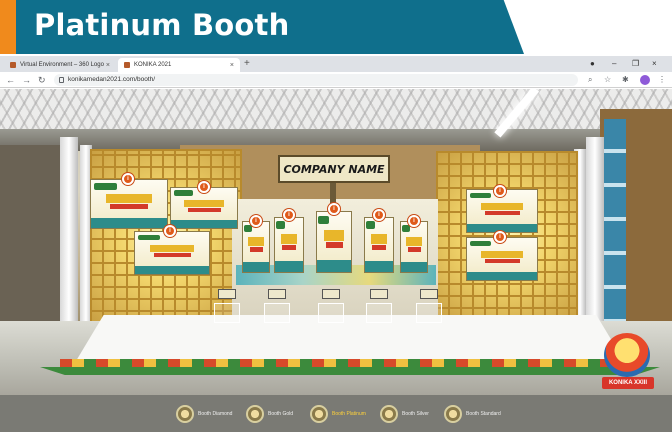 The height and width of the screenshot is (432, 672). What do you see at coordinates (654, 64) in the screenshot?
I see `close-window-button: ×` at bounding box center [654, 64].